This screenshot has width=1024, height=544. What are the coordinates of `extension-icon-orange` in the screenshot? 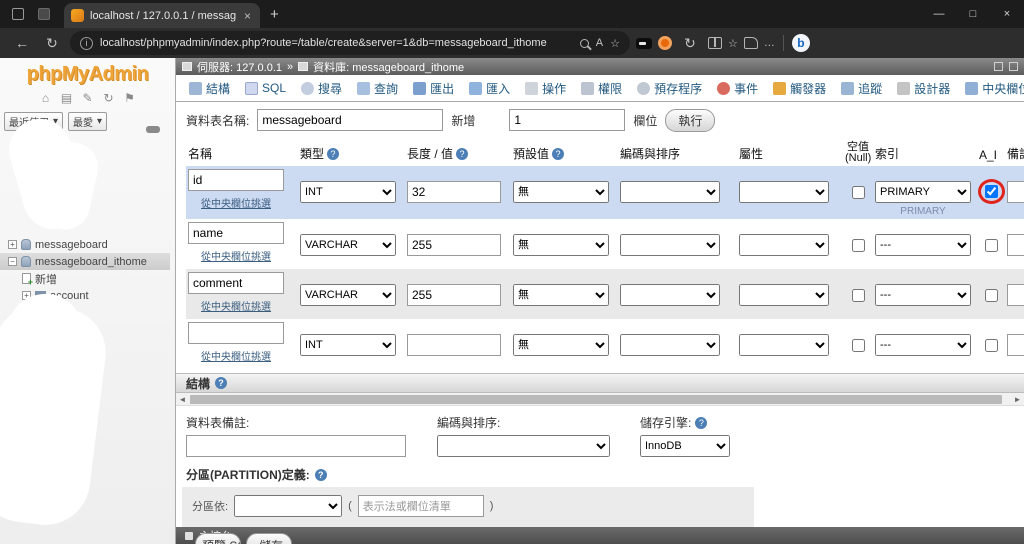 It's located at (665, 43).